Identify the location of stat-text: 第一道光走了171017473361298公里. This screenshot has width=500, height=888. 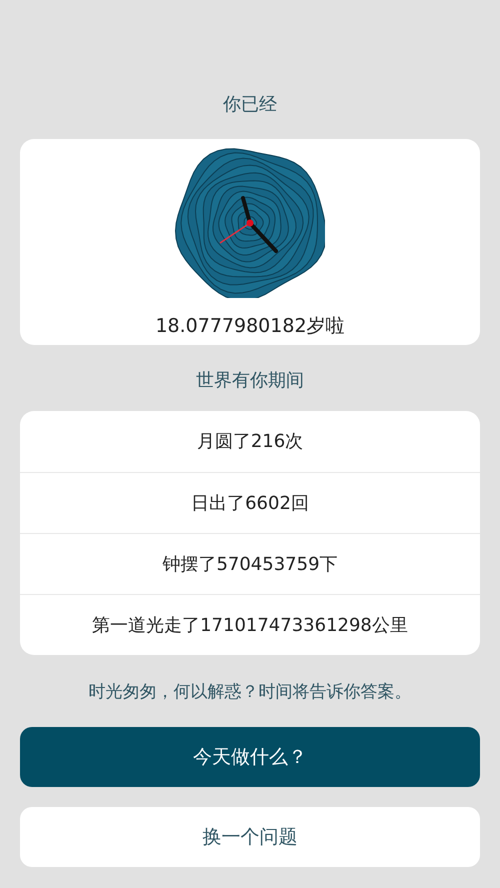
(250, 626).